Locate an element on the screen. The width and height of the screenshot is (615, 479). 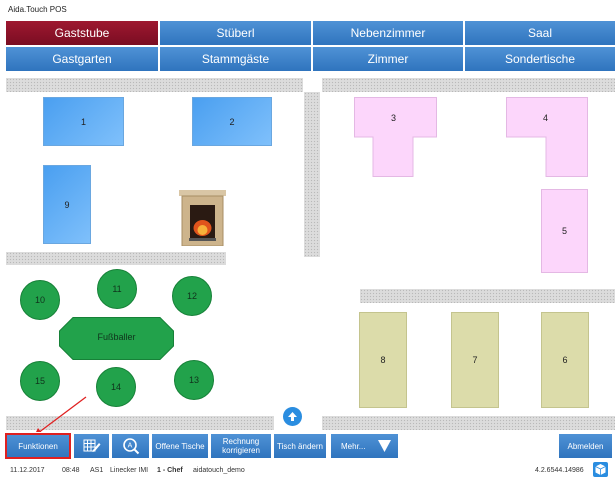
tab-gaststube: Gaststube is located at coordinates (82, 33).